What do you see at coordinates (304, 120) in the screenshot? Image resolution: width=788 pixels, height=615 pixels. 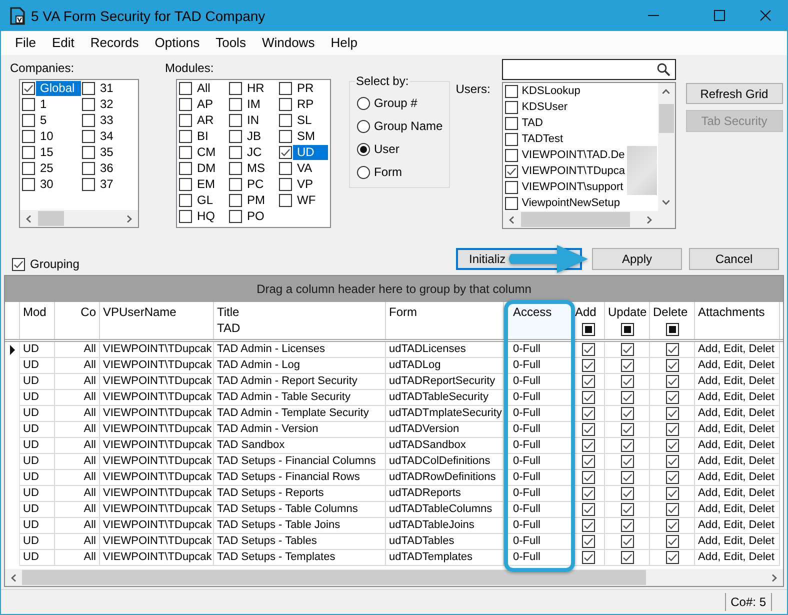 I see `module-item: SL` at bounding box center [304, 120].